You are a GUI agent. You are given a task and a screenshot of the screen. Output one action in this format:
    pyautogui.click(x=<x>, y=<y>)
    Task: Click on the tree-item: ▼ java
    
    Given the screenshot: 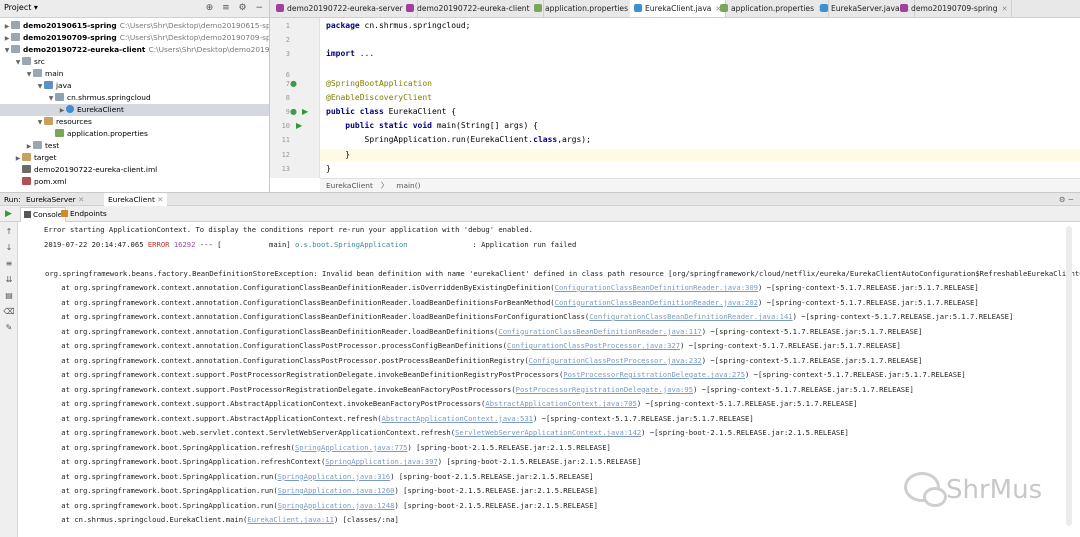 What is the action you would take?
    pyautogui.click(x=134, y=86)
    